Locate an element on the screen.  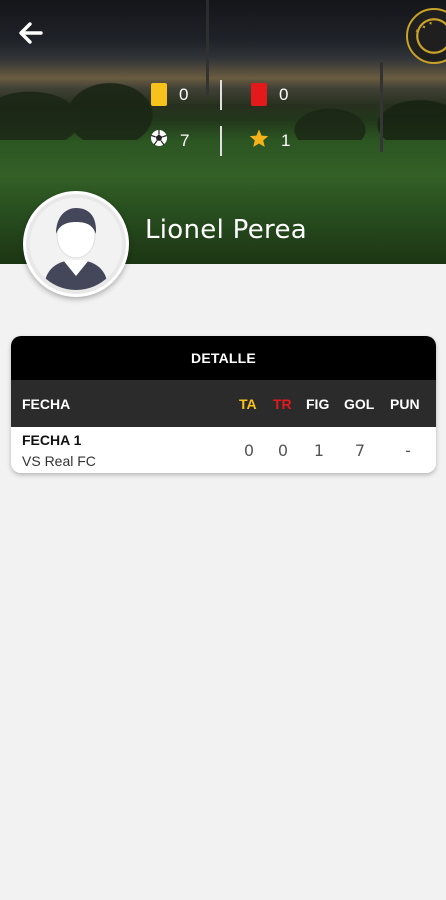
league-logo-graphic: ✦ ✦ ✦ is located at coordinates (425, 28).